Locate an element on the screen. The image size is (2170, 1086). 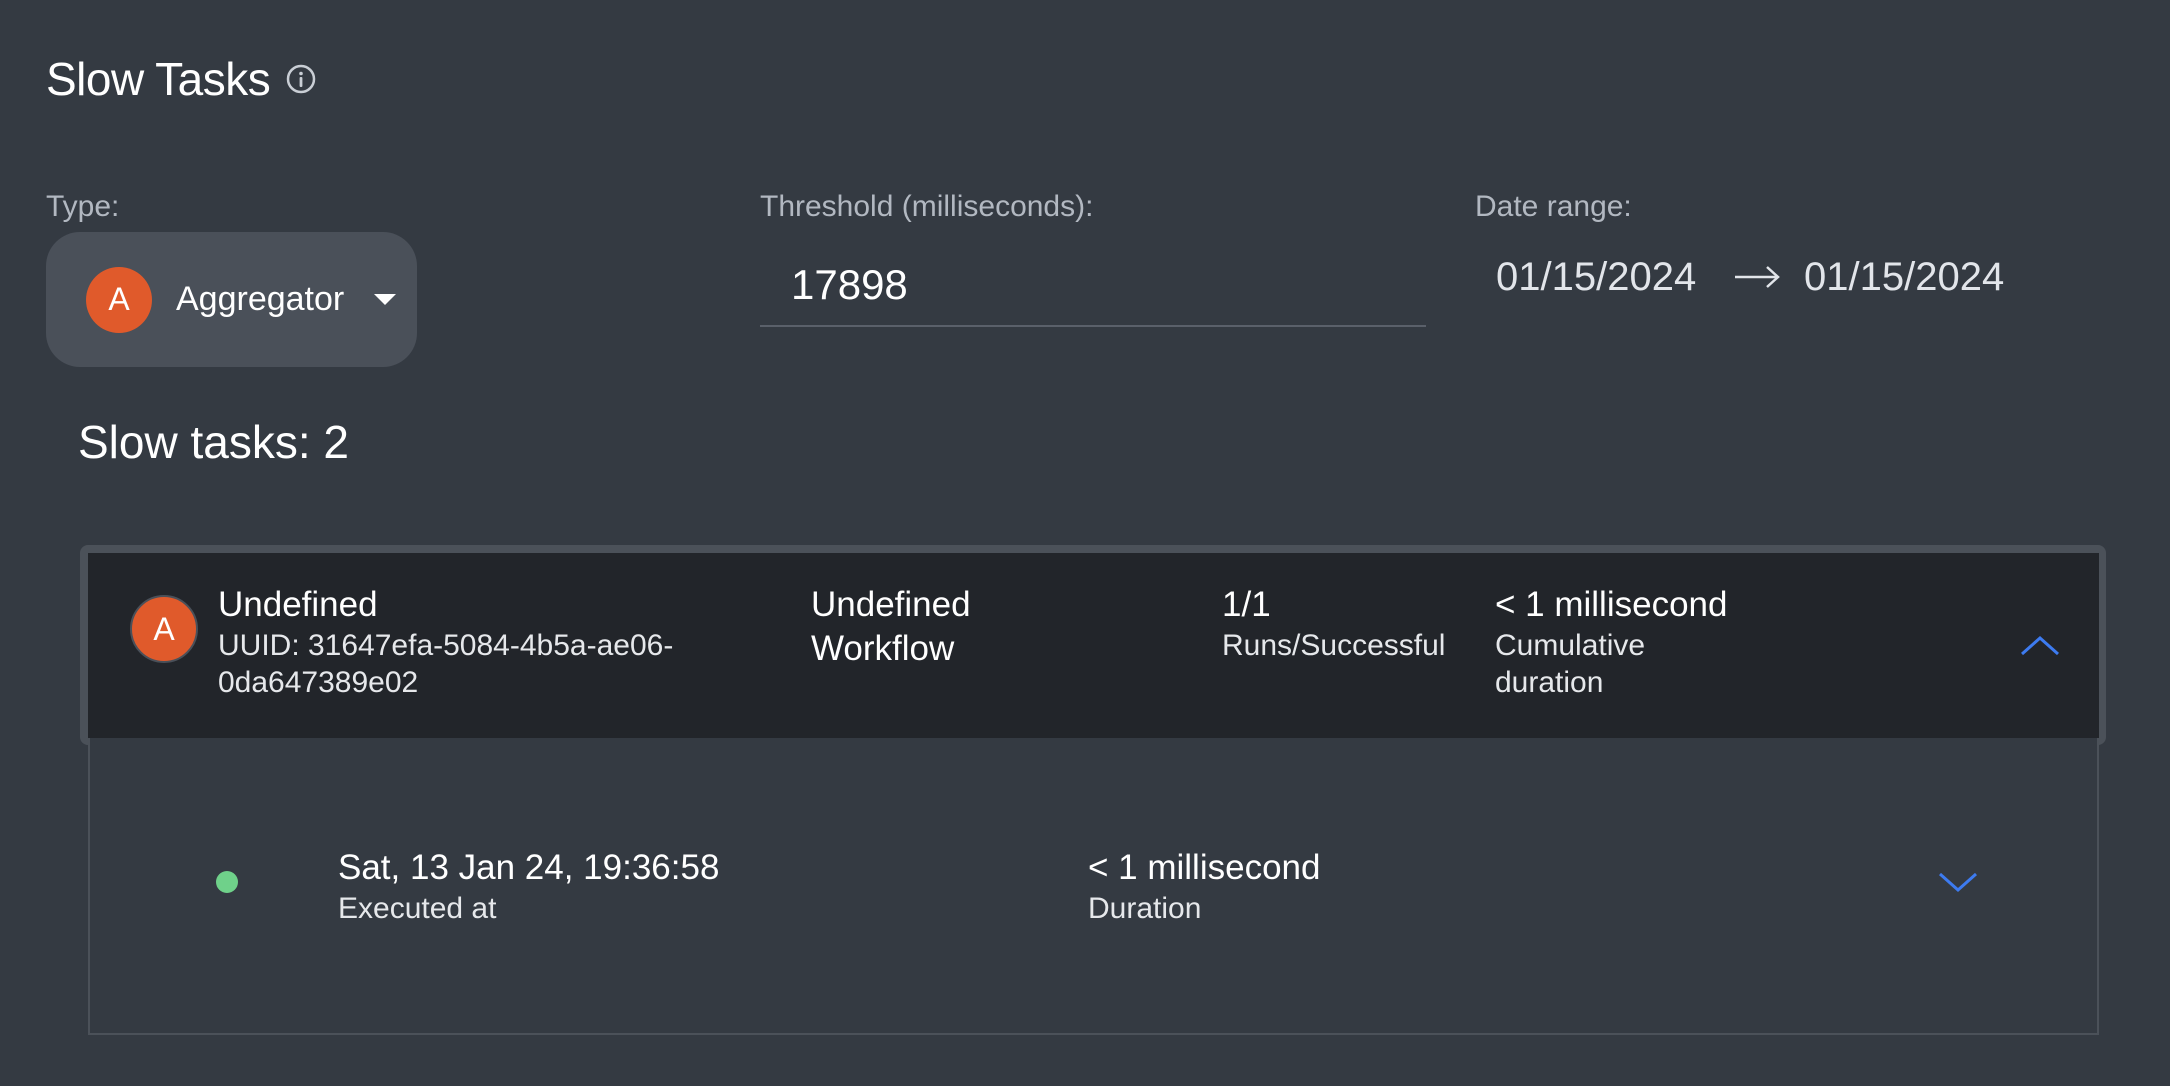
date-start-input: 01/15/2024 is located at coordinates (1596, 277).